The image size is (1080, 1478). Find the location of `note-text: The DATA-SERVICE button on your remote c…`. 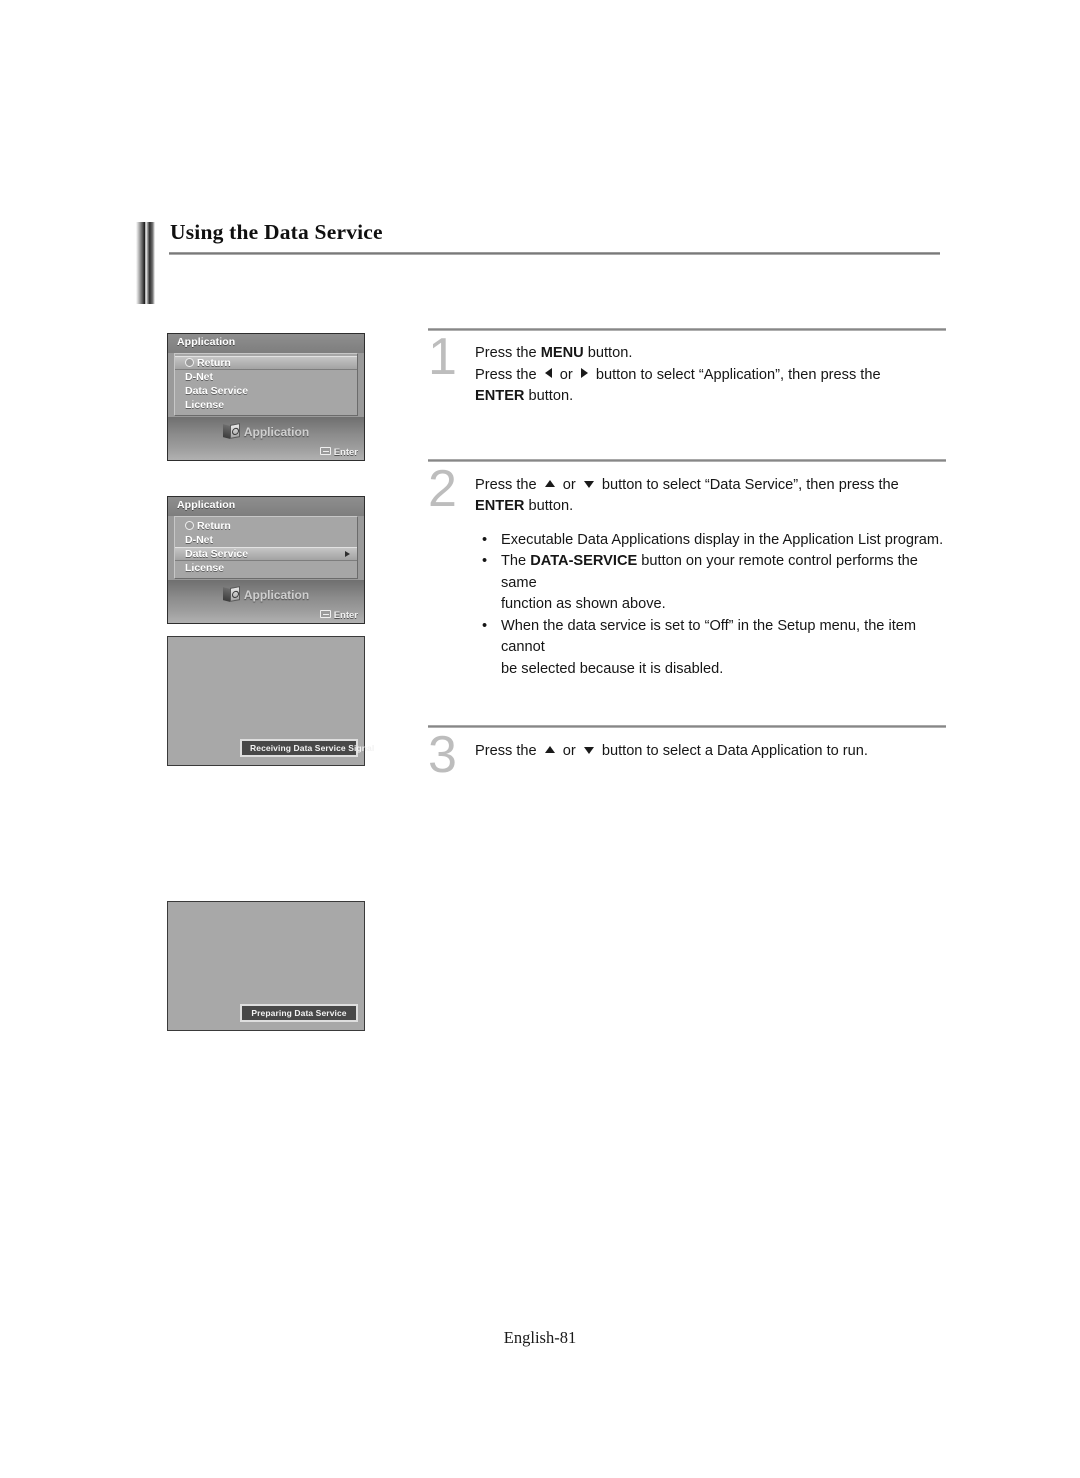

note-text: The DATA-SERVICE button on your remote c… is located at coordinates (709, 582).